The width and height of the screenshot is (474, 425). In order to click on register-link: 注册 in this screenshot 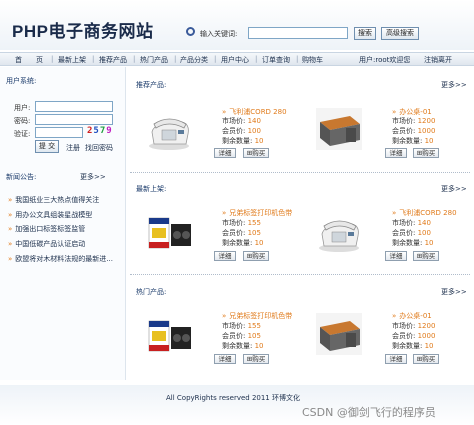, I will do `click(73, 148)`.